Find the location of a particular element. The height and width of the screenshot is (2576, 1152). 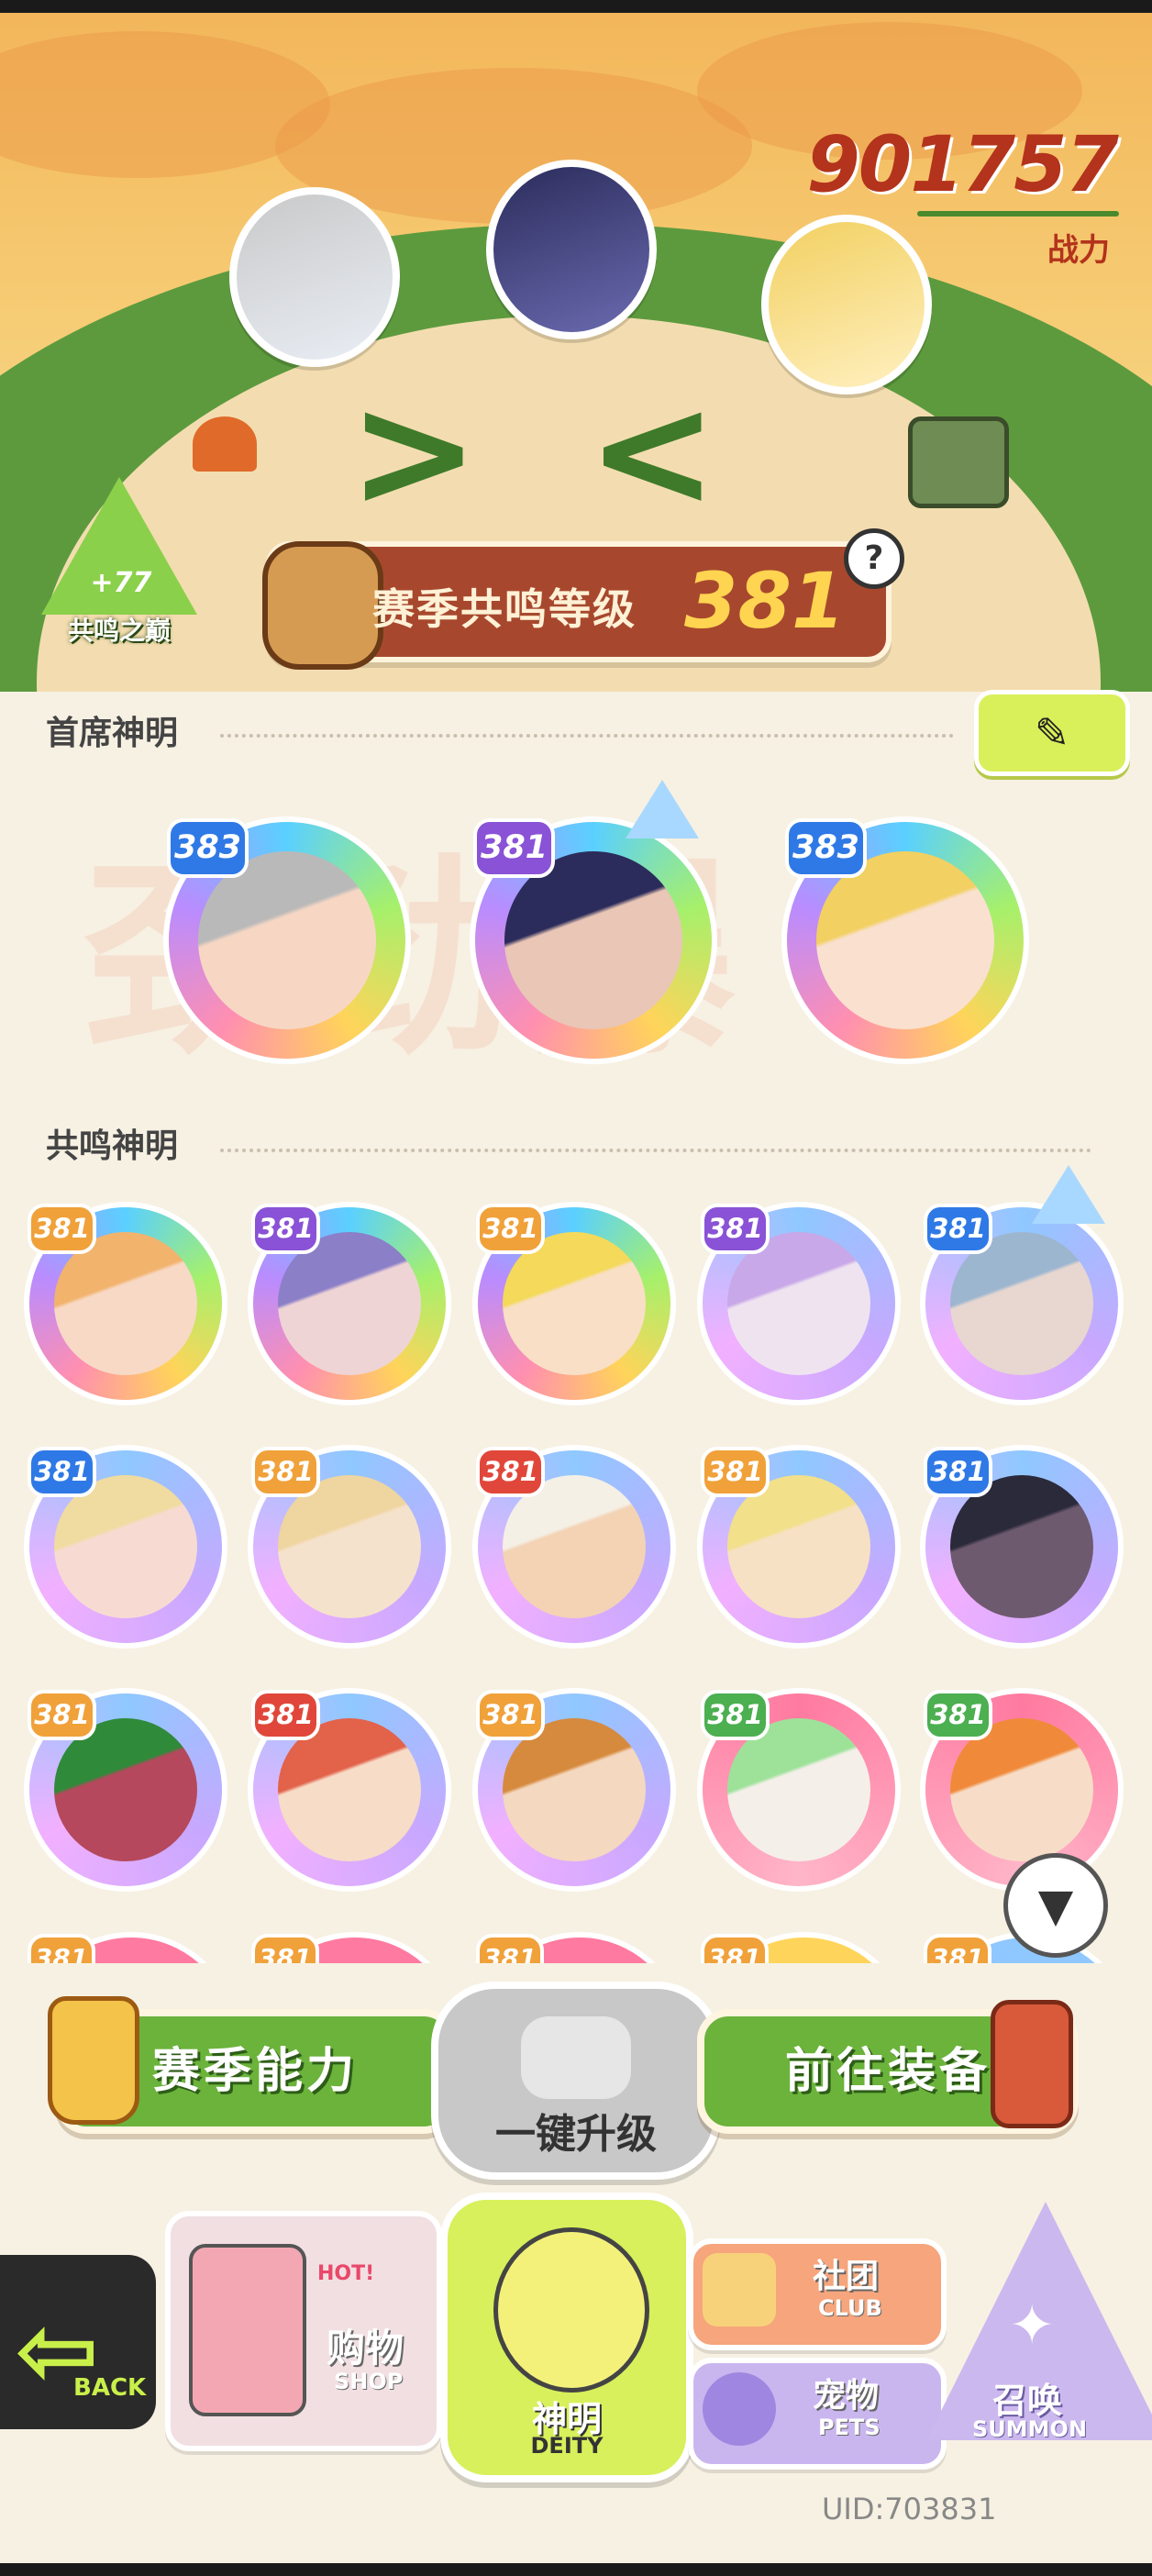

shop-hot-badge: HOT! is located at coordinates (346, 2273).